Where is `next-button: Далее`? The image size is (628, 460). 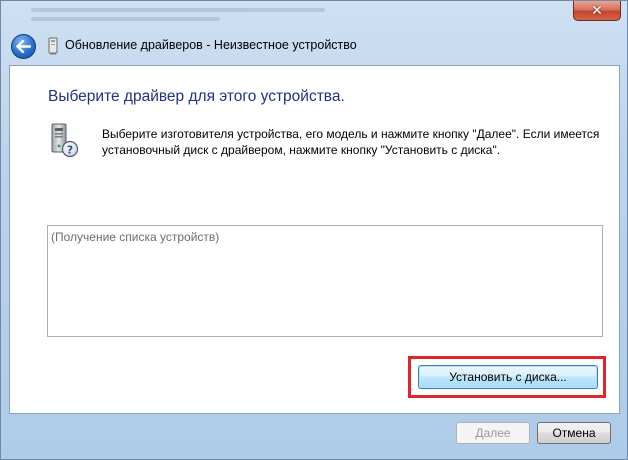 next-button: Далее is located at coordinates (493, 433).